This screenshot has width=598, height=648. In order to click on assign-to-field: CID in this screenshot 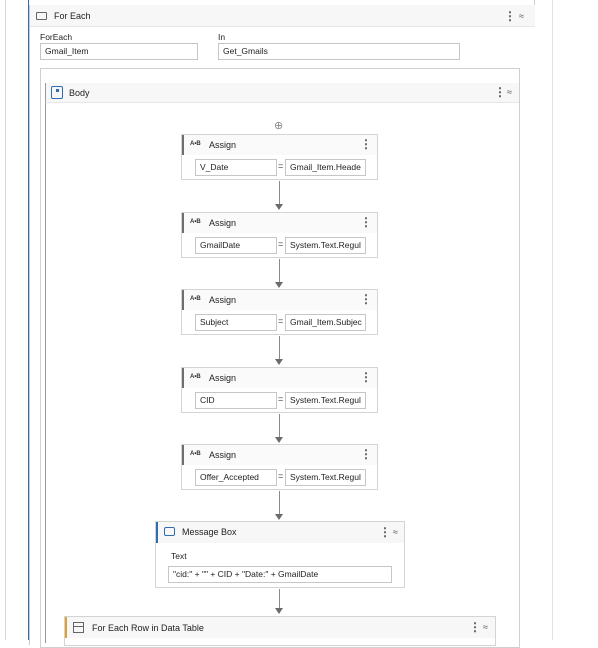, I will do `click(236, 400)`.